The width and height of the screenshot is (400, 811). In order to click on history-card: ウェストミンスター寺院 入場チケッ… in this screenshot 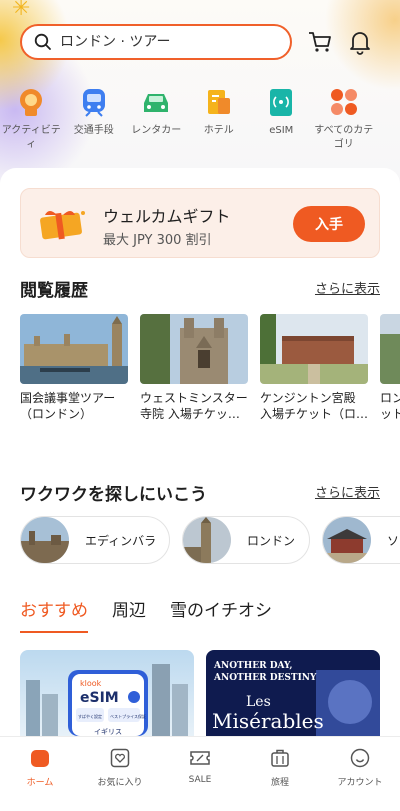, I will do `click(194, 374)`.